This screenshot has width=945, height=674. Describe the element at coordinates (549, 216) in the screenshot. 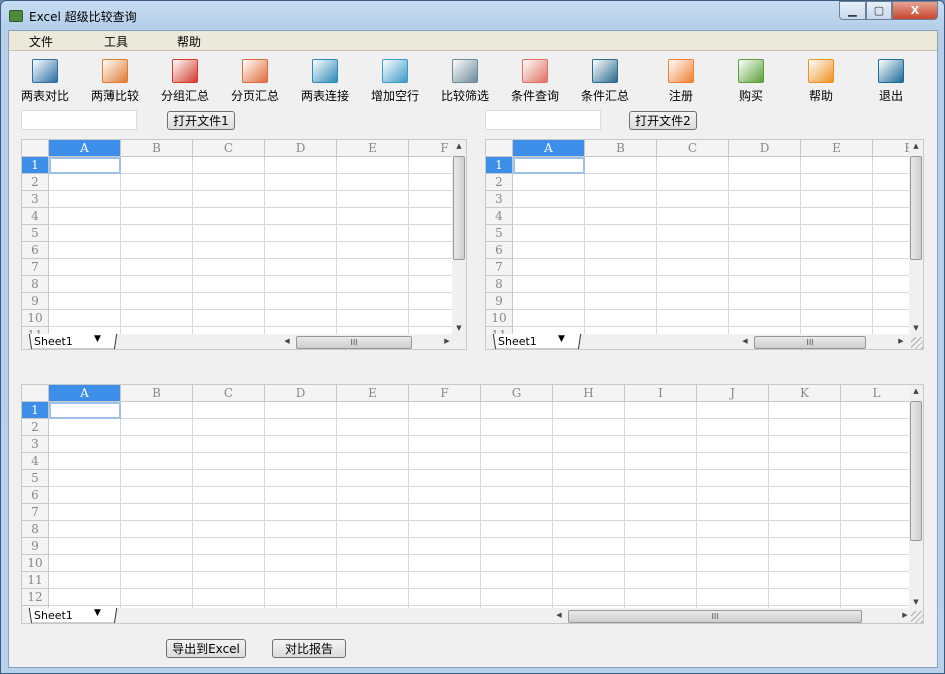

I see `cell-A4` at that location.